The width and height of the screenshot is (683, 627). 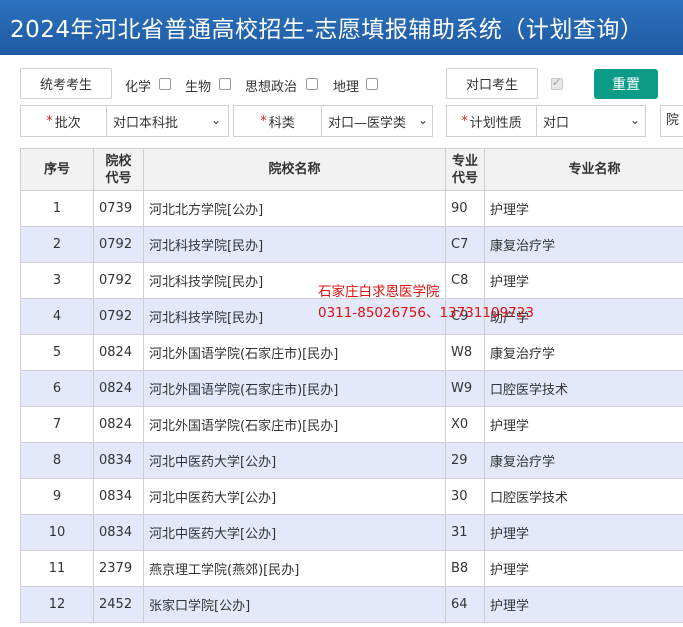 What do you see at coordinates (57, 496) in the screenshot?
I see `cell-index: 9` at bounding box center [57, 496].